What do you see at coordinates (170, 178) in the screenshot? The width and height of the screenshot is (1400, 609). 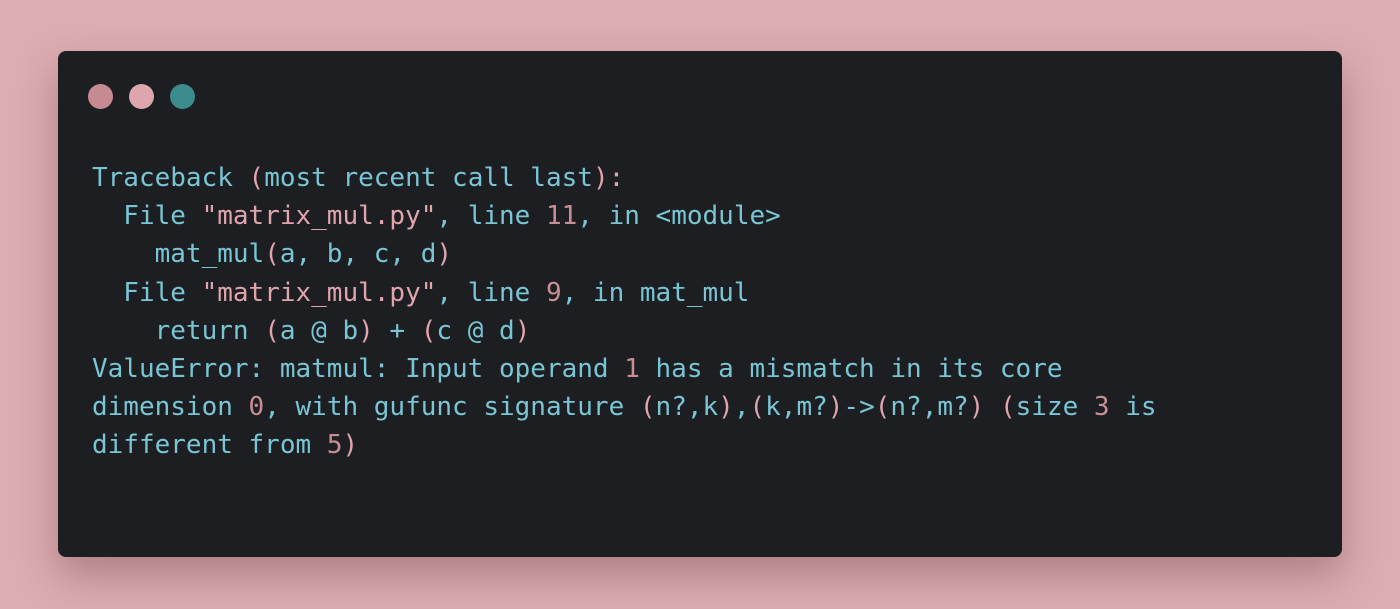 I see `code-token-plain: Traceback` at bounding box center [170, 178].